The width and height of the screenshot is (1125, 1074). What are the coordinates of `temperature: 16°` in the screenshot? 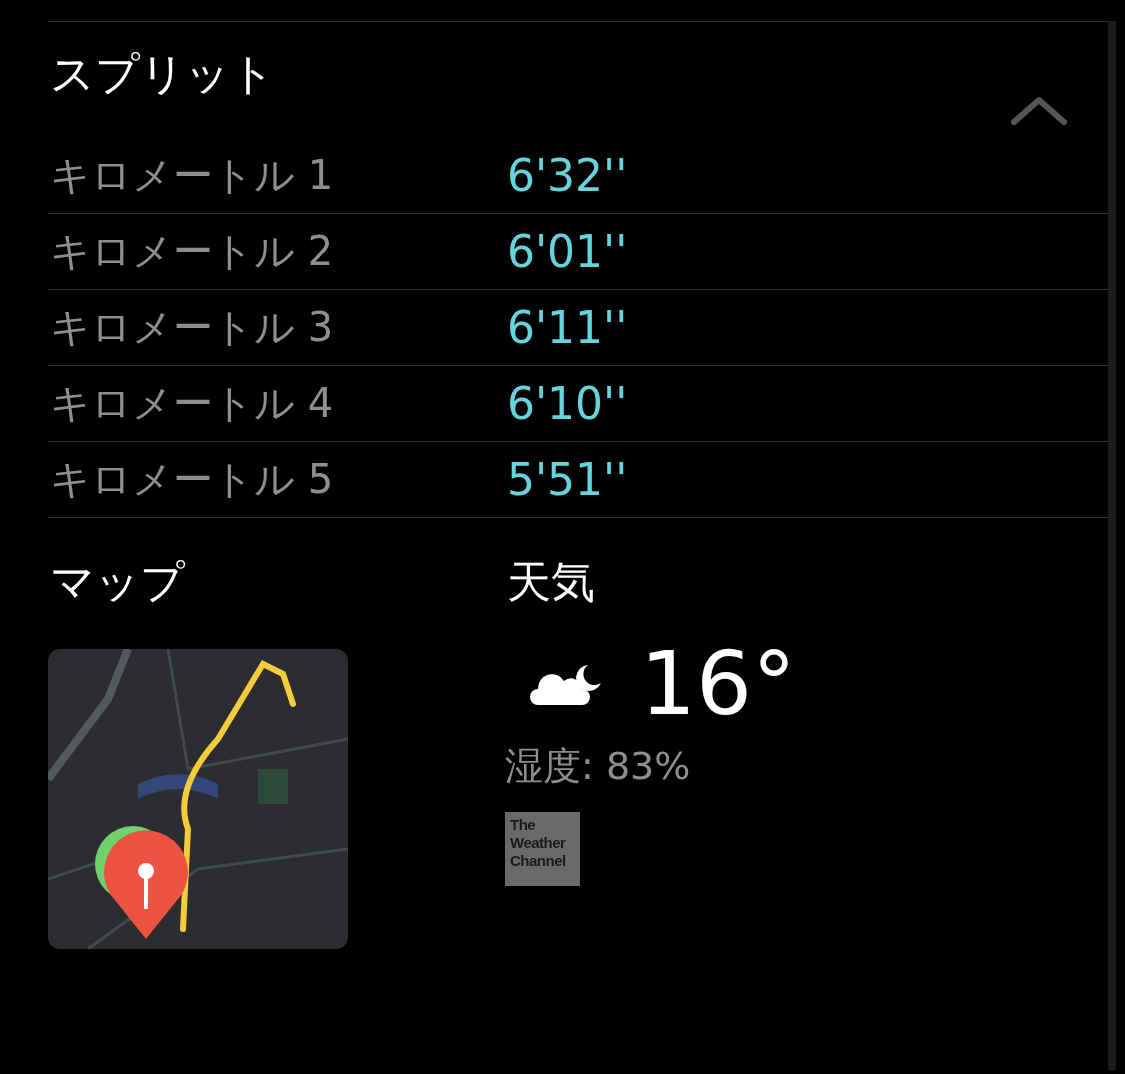 It's located at (718, 684).